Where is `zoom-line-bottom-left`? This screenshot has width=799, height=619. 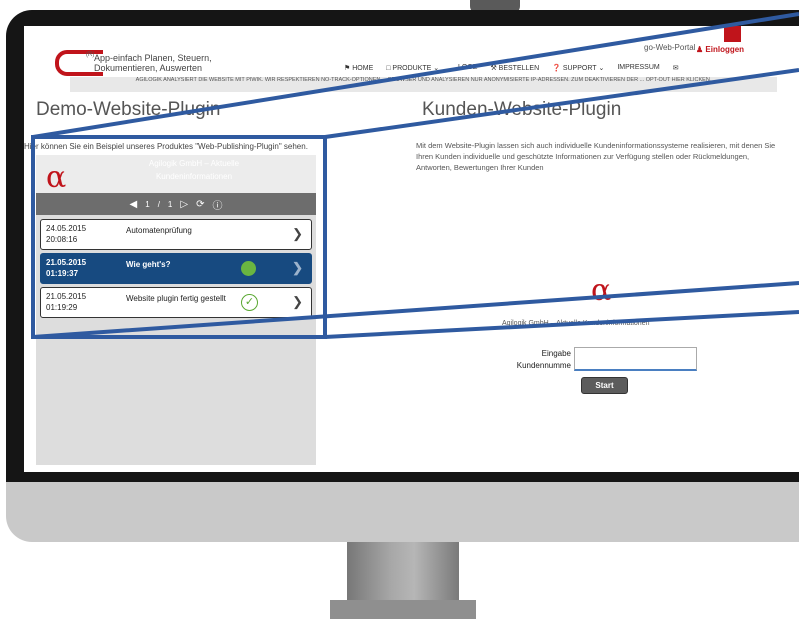
zoom-line-bottom-left is located at coordinates (415, 310).